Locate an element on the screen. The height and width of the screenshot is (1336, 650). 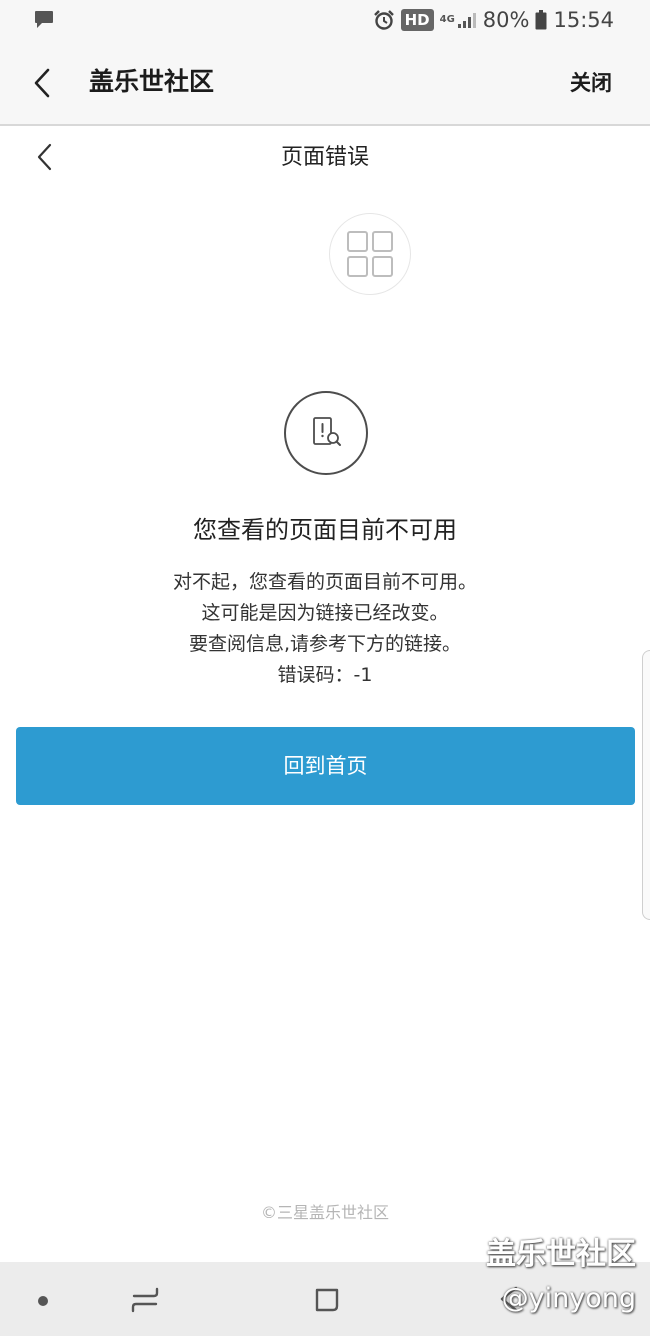
message-icon is located at coordinates (44, 19).